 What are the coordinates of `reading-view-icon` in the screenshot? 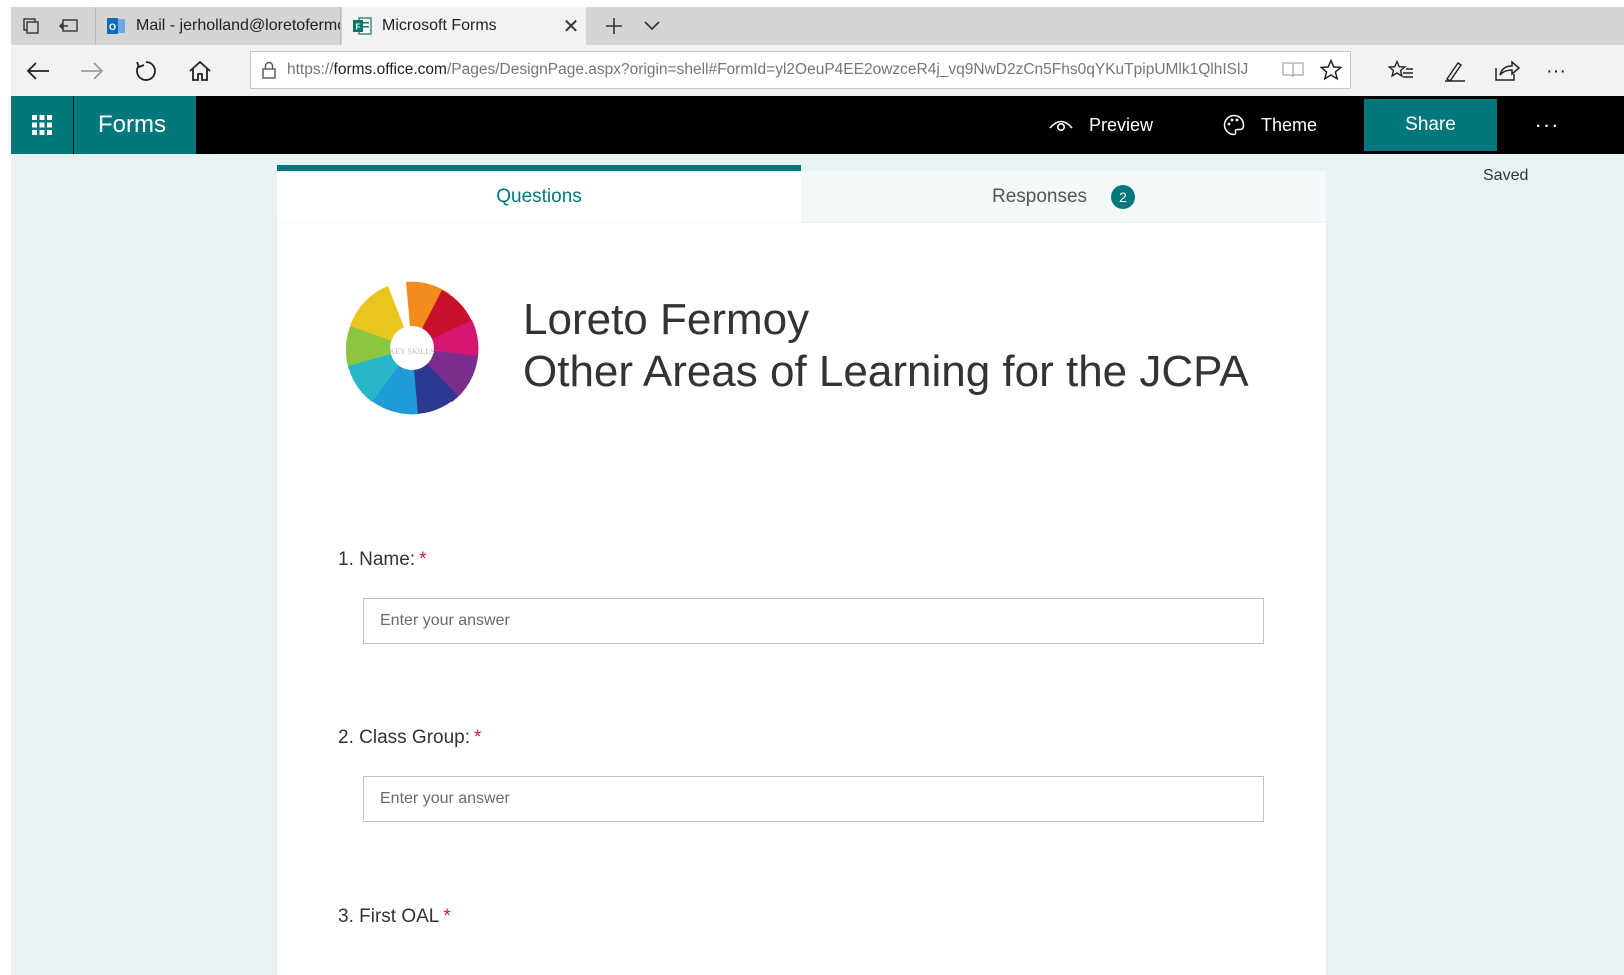 It's located at (1293, 70).